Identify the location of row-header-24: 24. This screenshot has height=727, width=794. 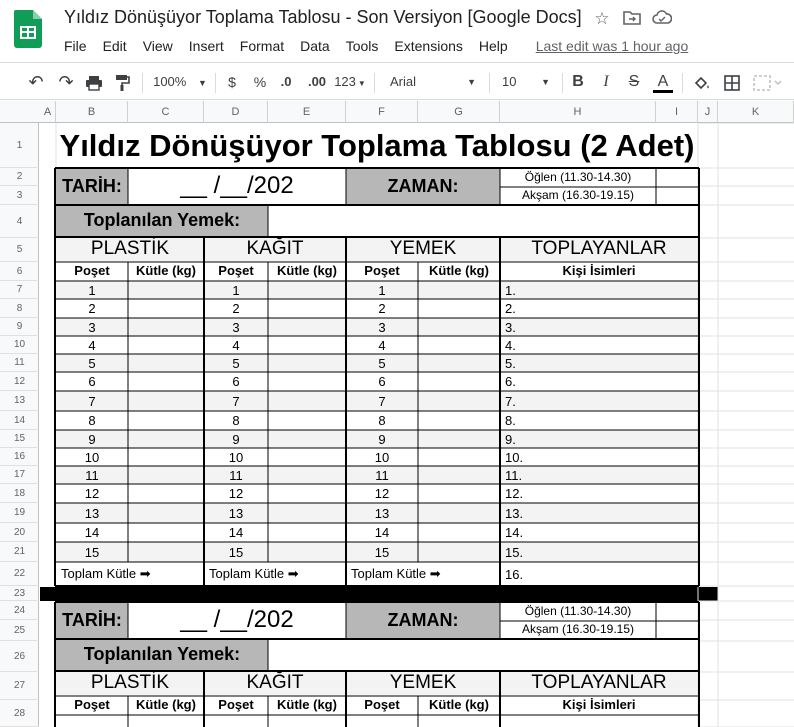
(19, 610).